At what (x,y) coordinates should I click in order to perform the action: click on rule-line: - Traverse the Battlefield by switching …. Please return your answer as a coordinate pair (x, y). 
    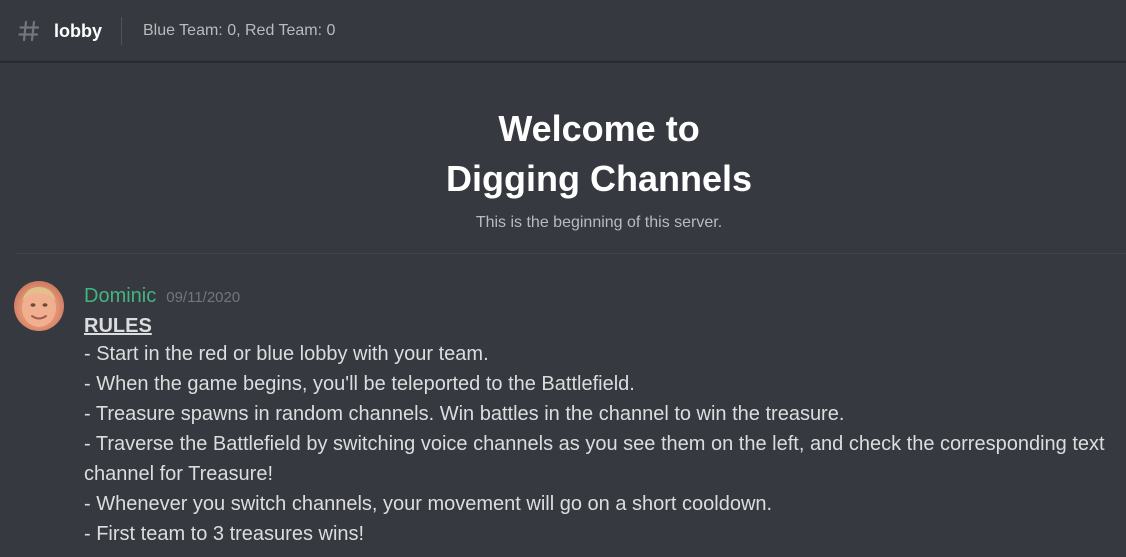
    Looking at the image, I should click on (594, 459).